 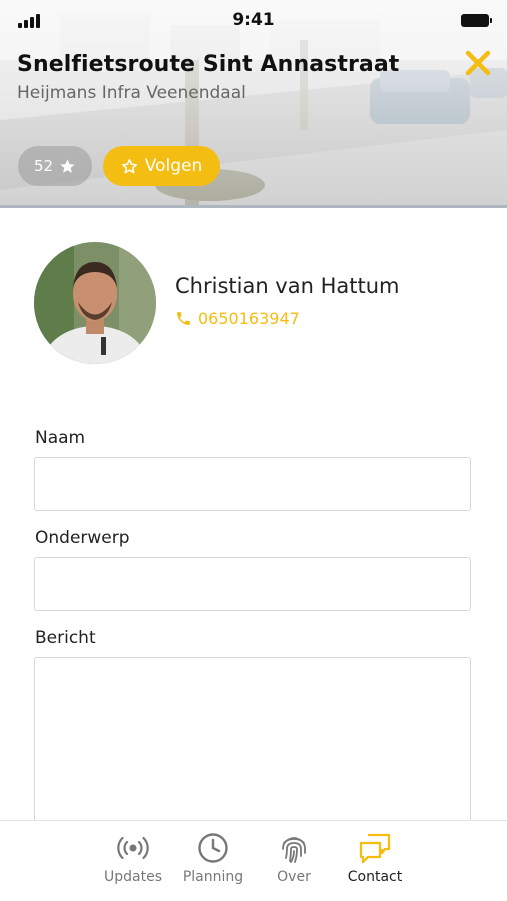 I want to click on tab-over: Over, so click(x=294, y=858).